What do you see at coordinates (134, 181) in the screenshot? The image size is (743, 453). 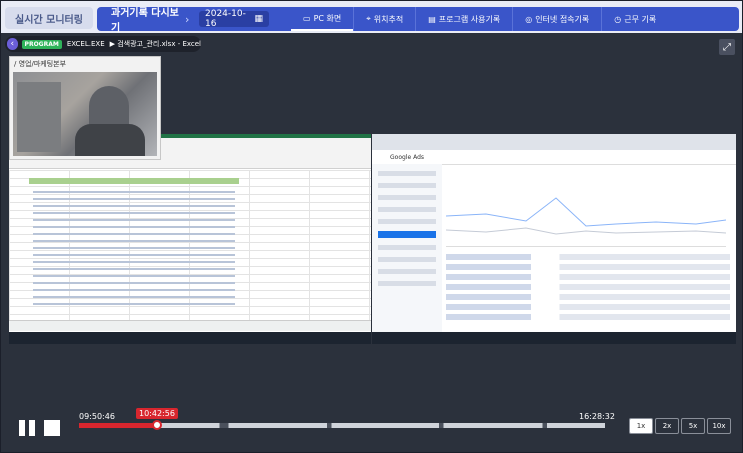 I see `excel-header-row` at bounding box center [134, 181].